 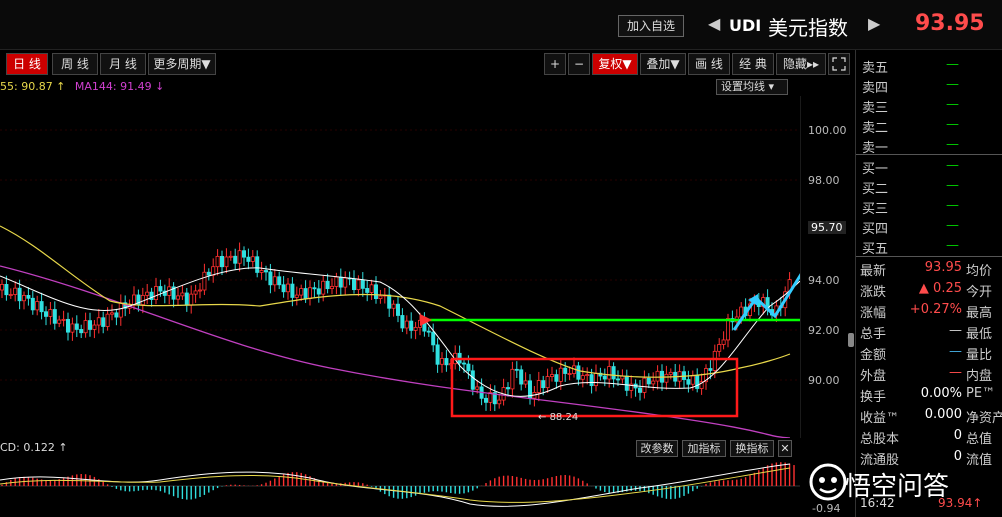 What do you see at coordinates (27, 64) in the screenshot?
I see `tab-daily: 日 线` at bounding box center [27, 64].